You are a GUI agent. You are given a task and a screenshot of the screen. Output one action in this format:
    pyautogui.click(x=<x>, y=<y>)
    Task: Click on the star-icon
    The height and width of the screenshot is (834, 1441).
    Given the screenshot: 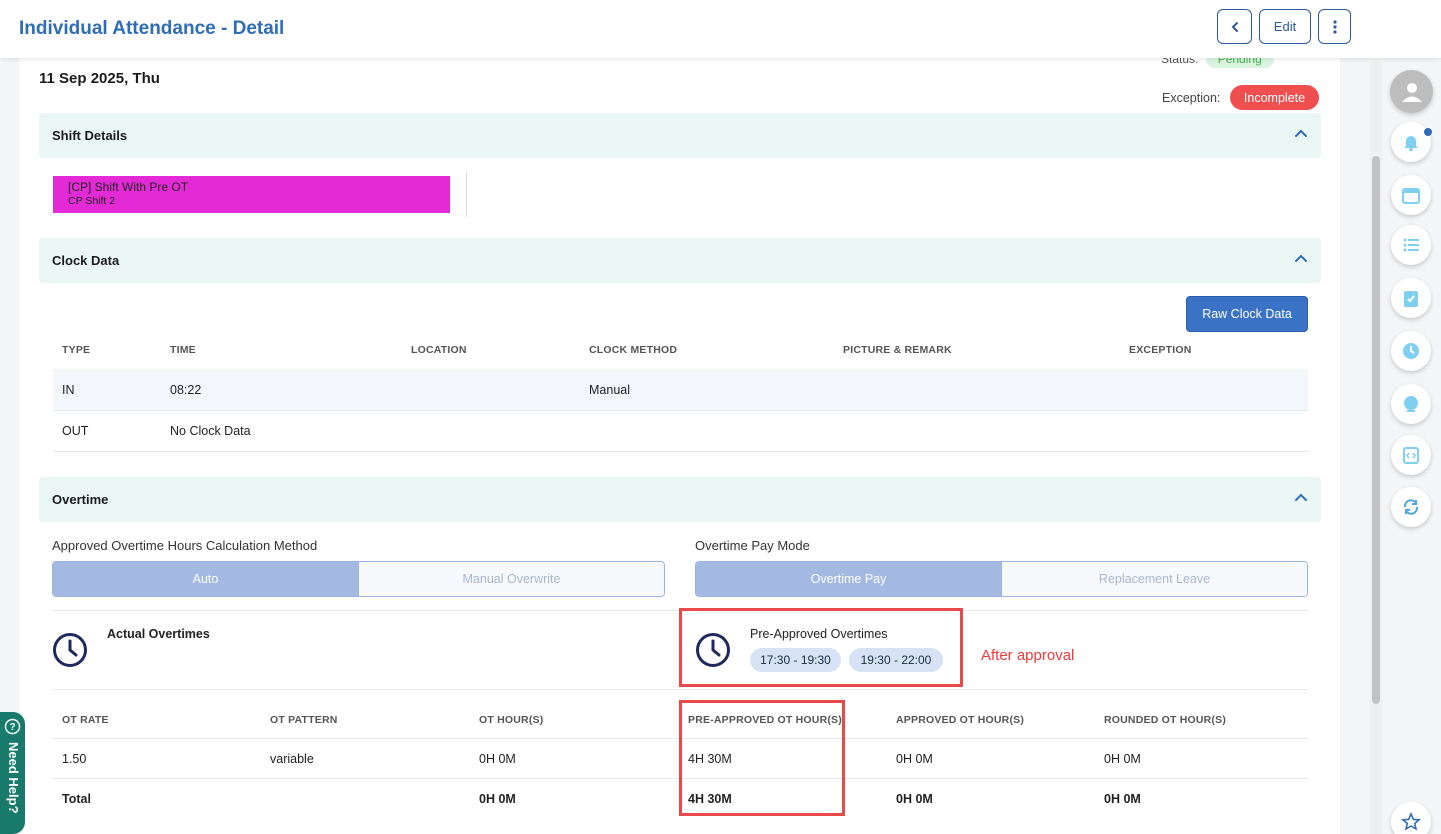 What is the action you would take?
    pyautogui.click(x=1411, y=821)
    